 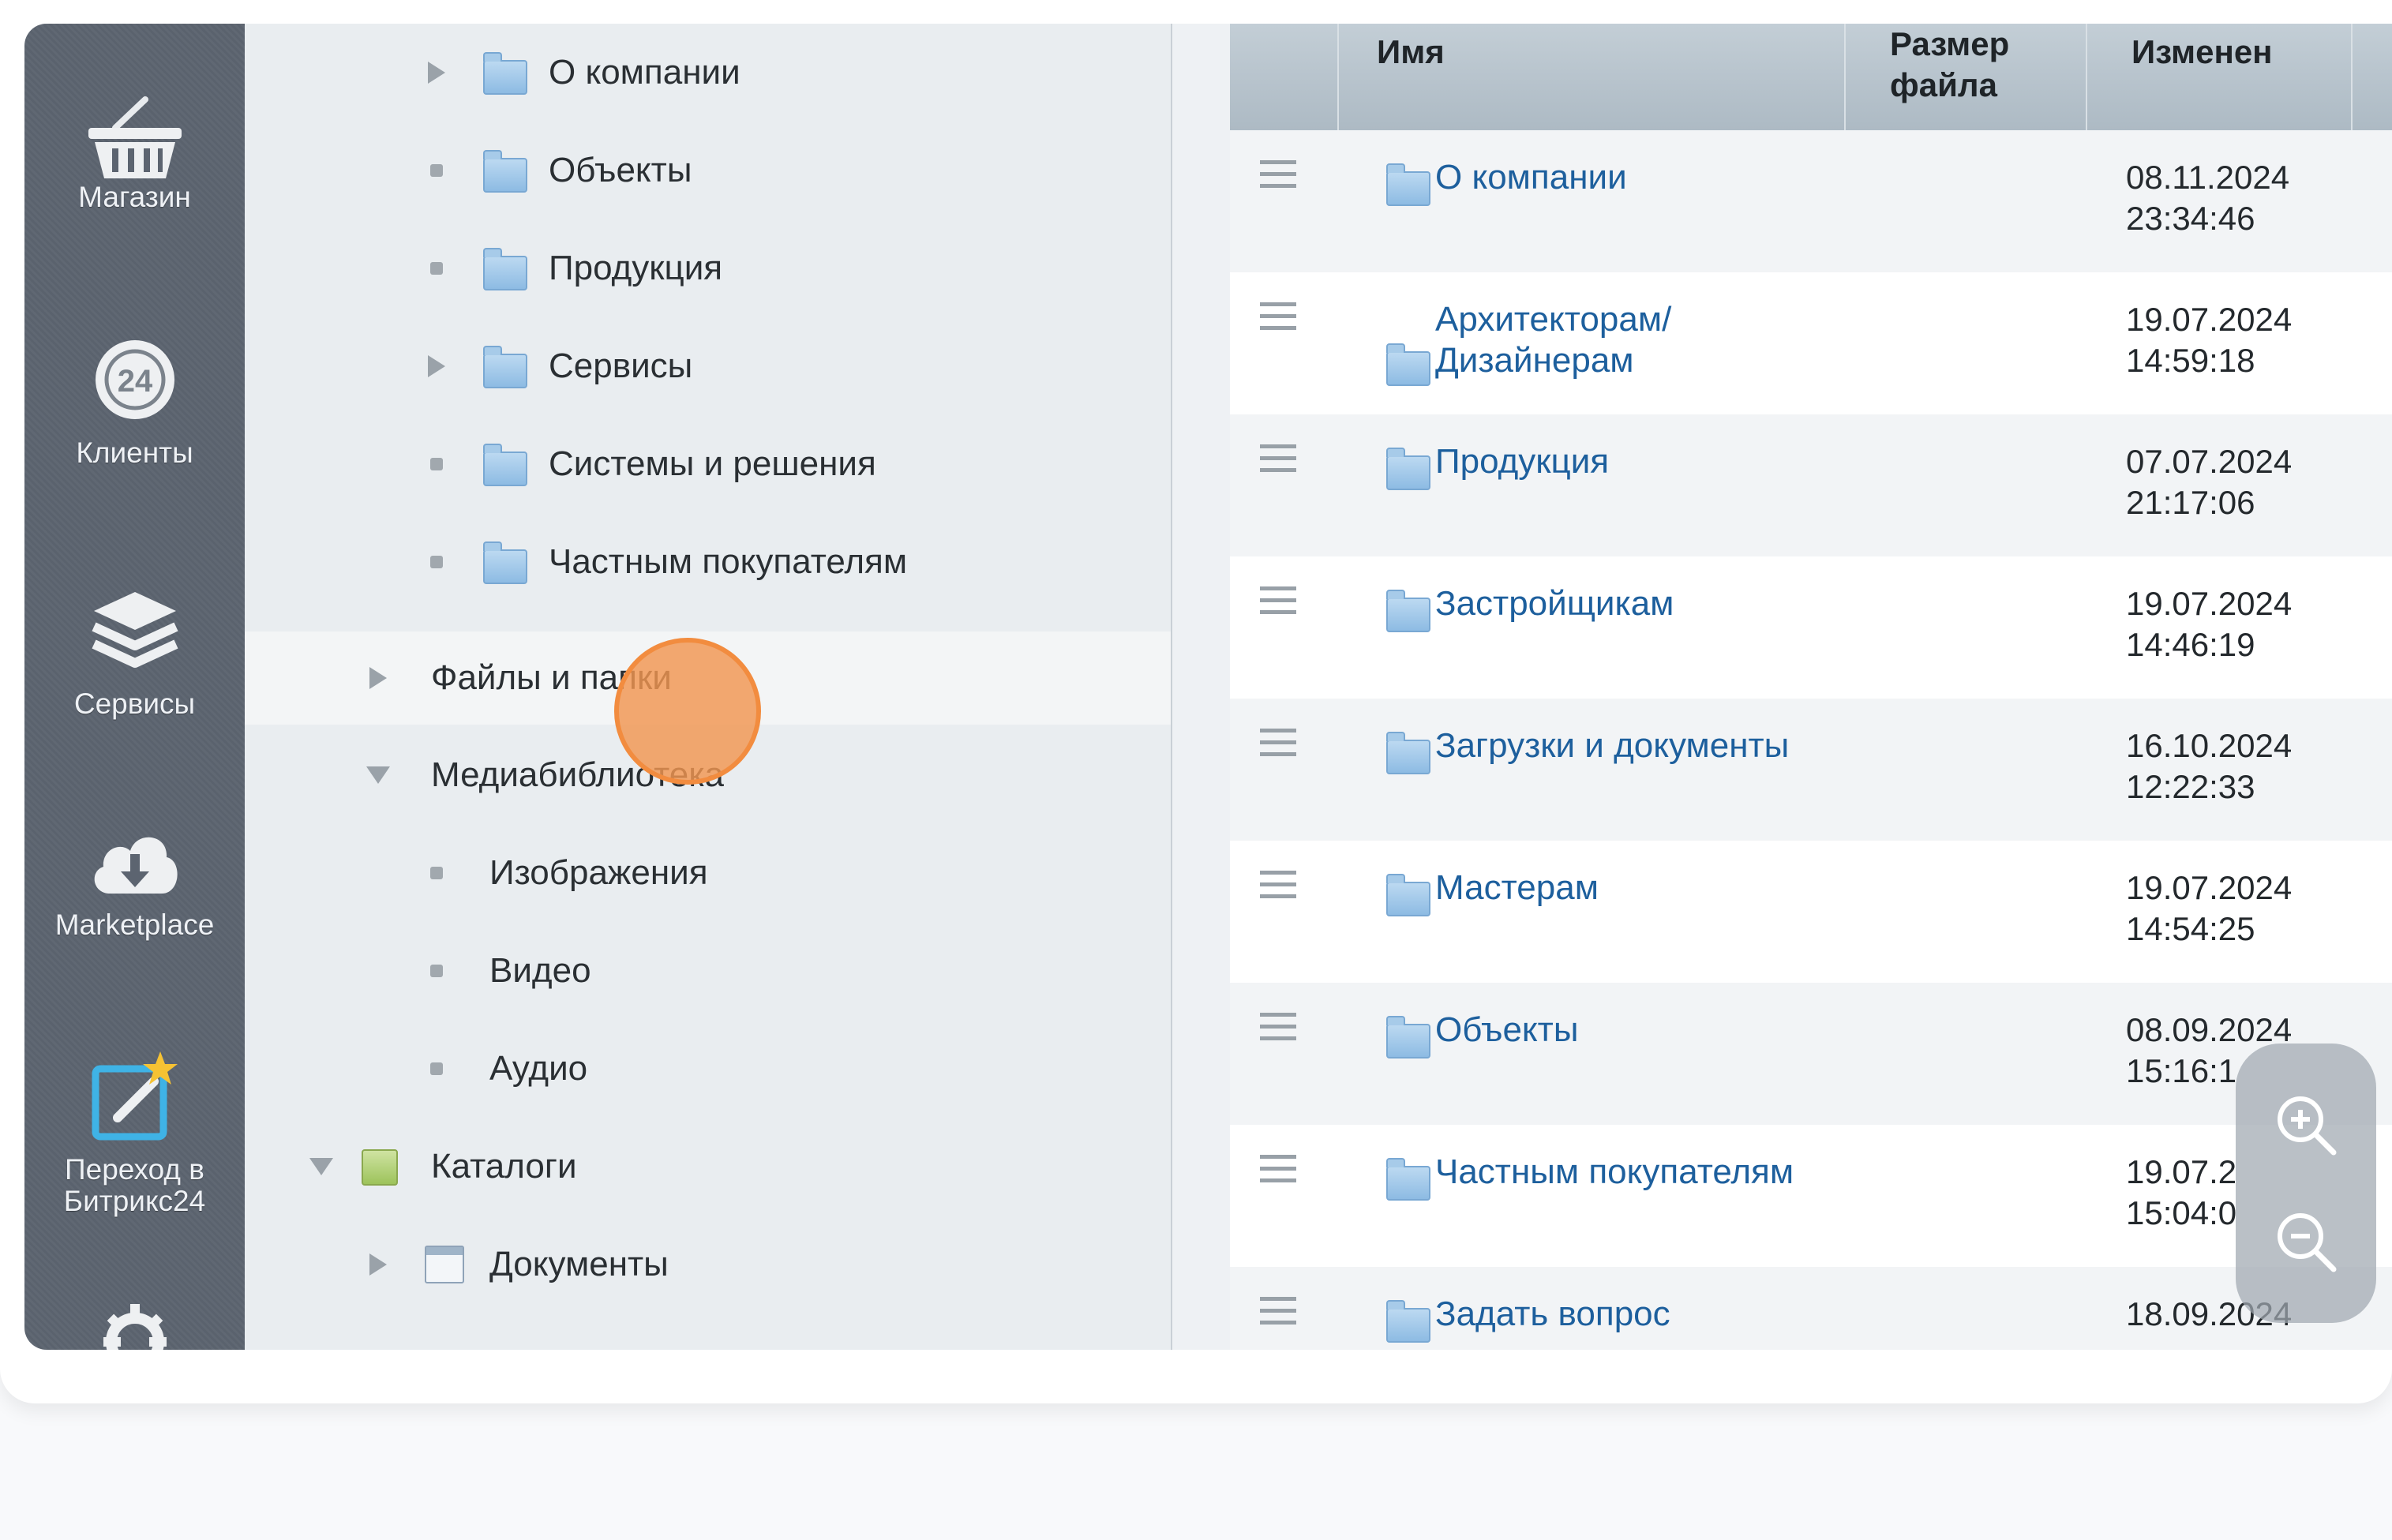 I want to click on tree-item-video: Видео, so click(x=708, y=971).